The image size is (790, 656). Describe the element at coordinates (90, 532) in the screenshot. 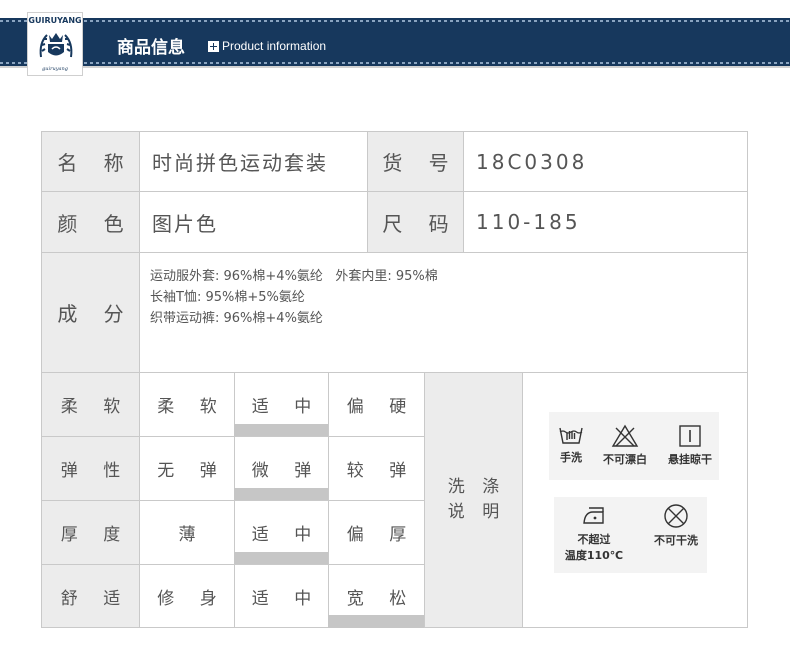

I see `thickness-label: 厚 度` at that location.